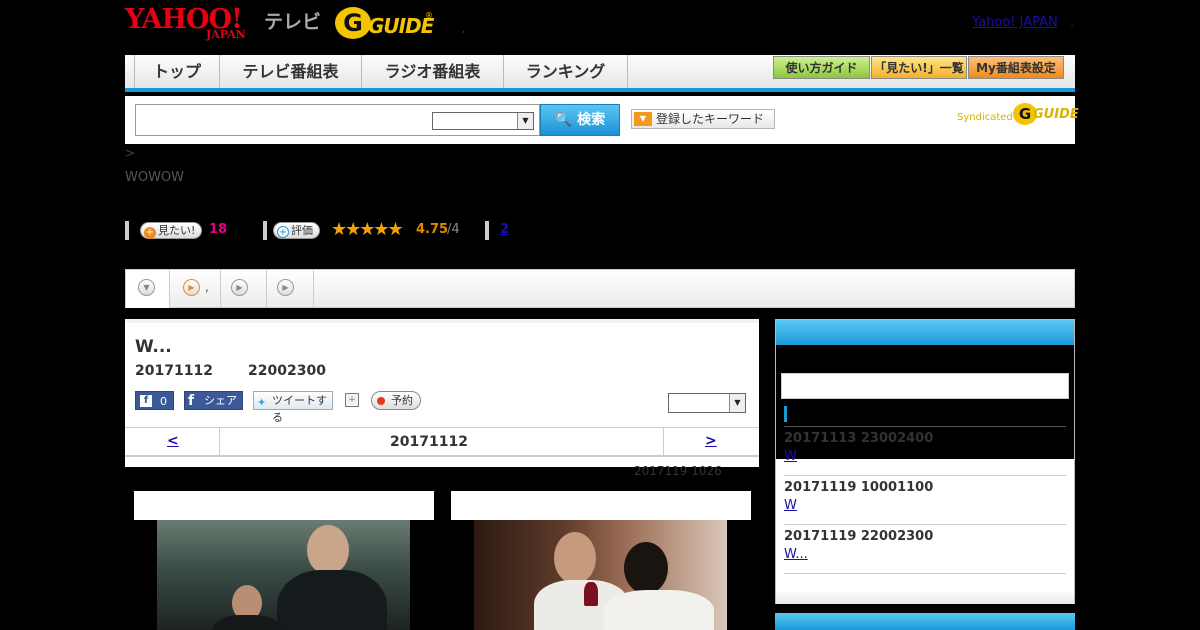 This screenshot has width=1200, height=630. What do you see at coordinates (163, 401) in the screenshot?
I see `like-count: 0` at bounding box center [163, 401].